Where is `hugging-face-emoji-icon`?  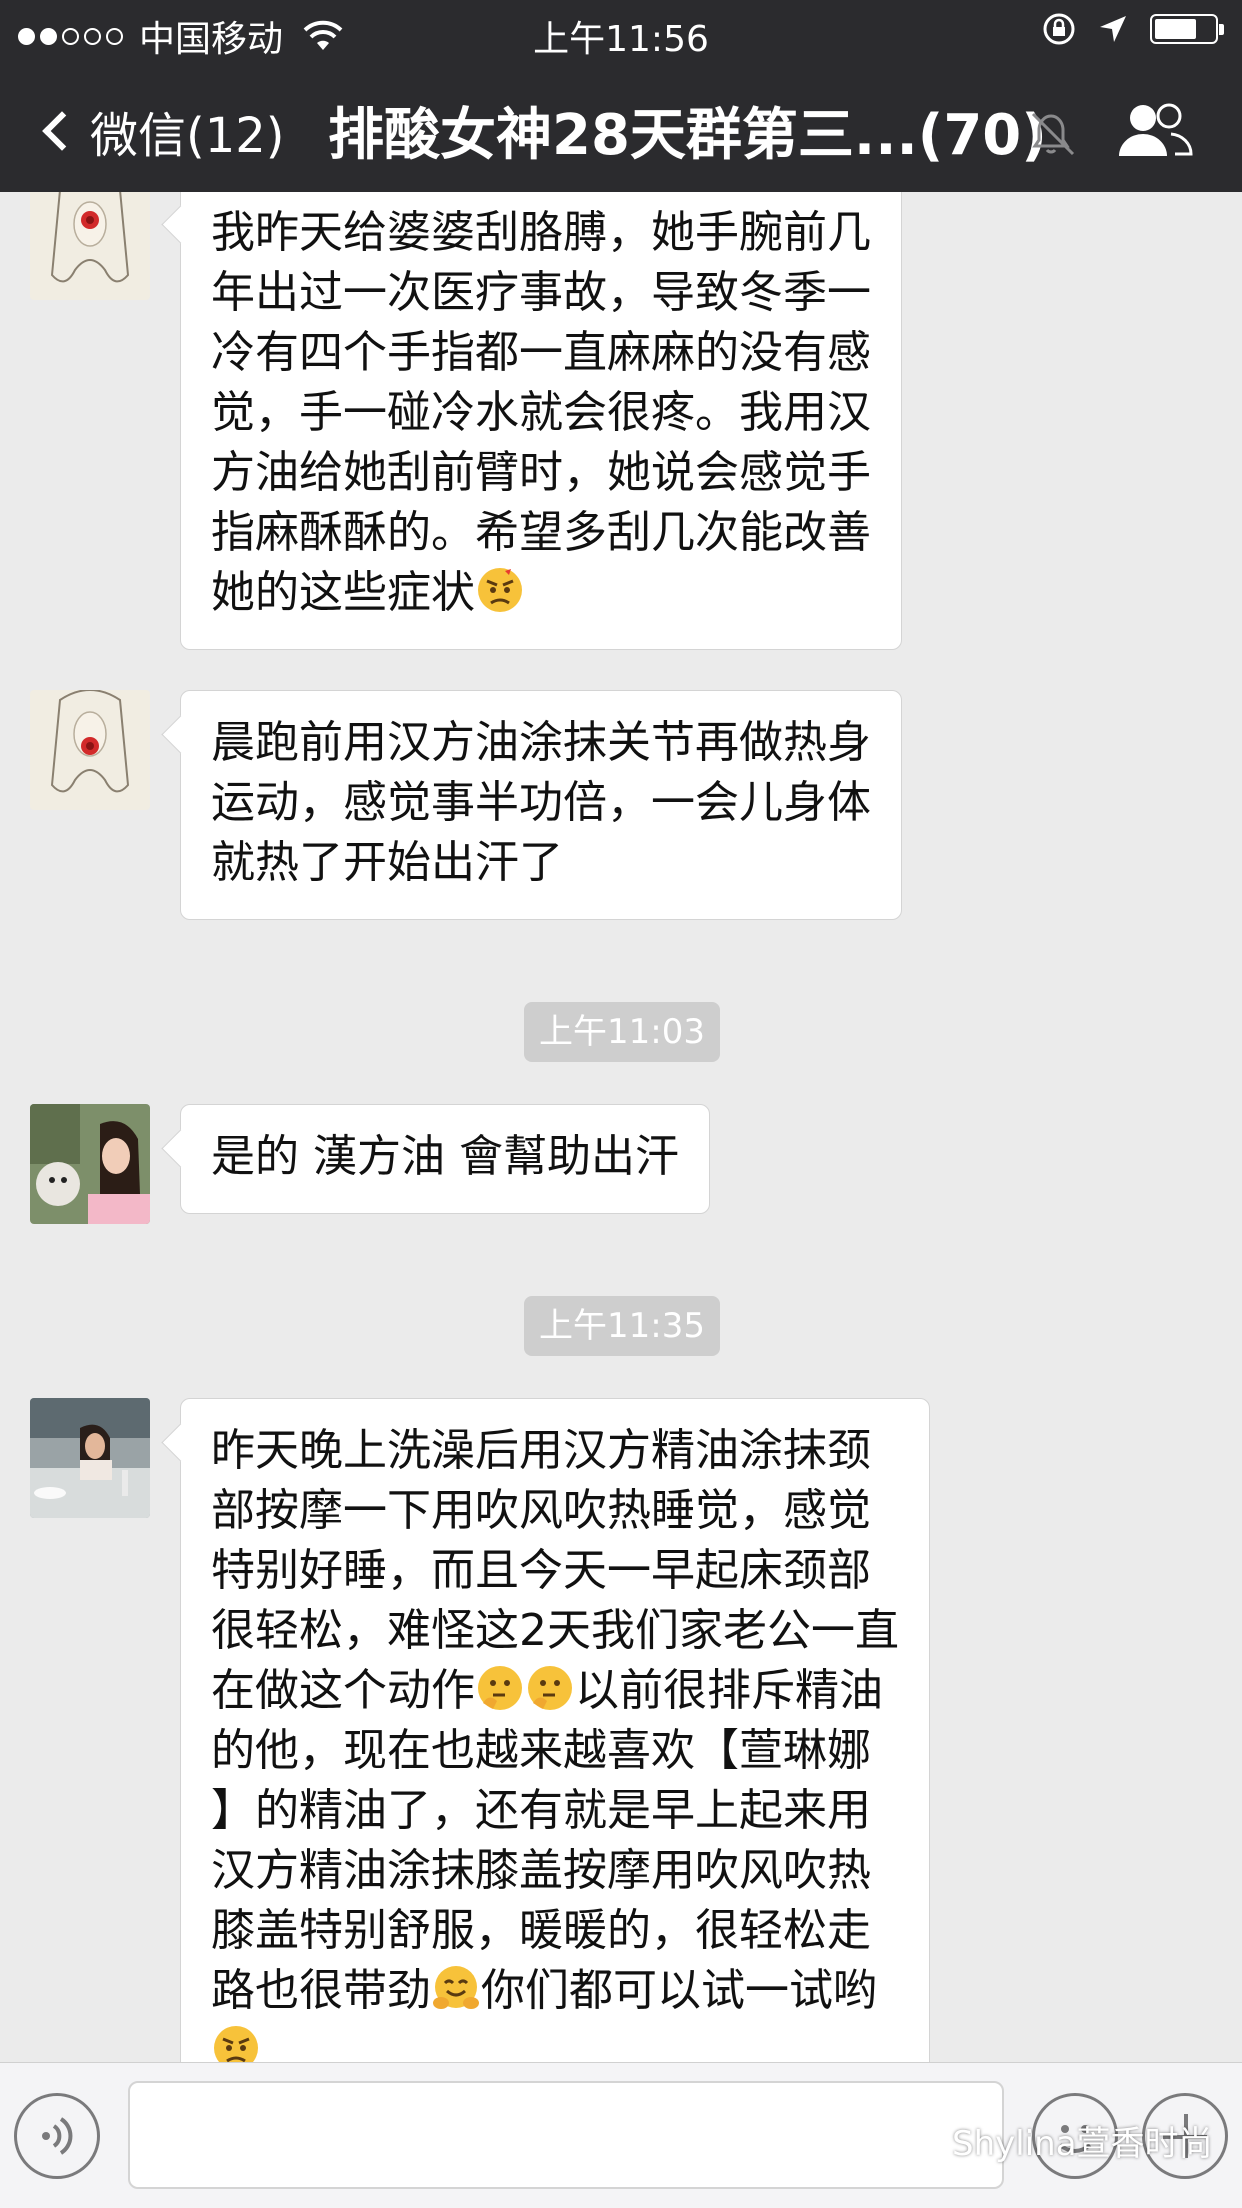
hugging-face-emoji-icon is located at coordinates (456, 1987).